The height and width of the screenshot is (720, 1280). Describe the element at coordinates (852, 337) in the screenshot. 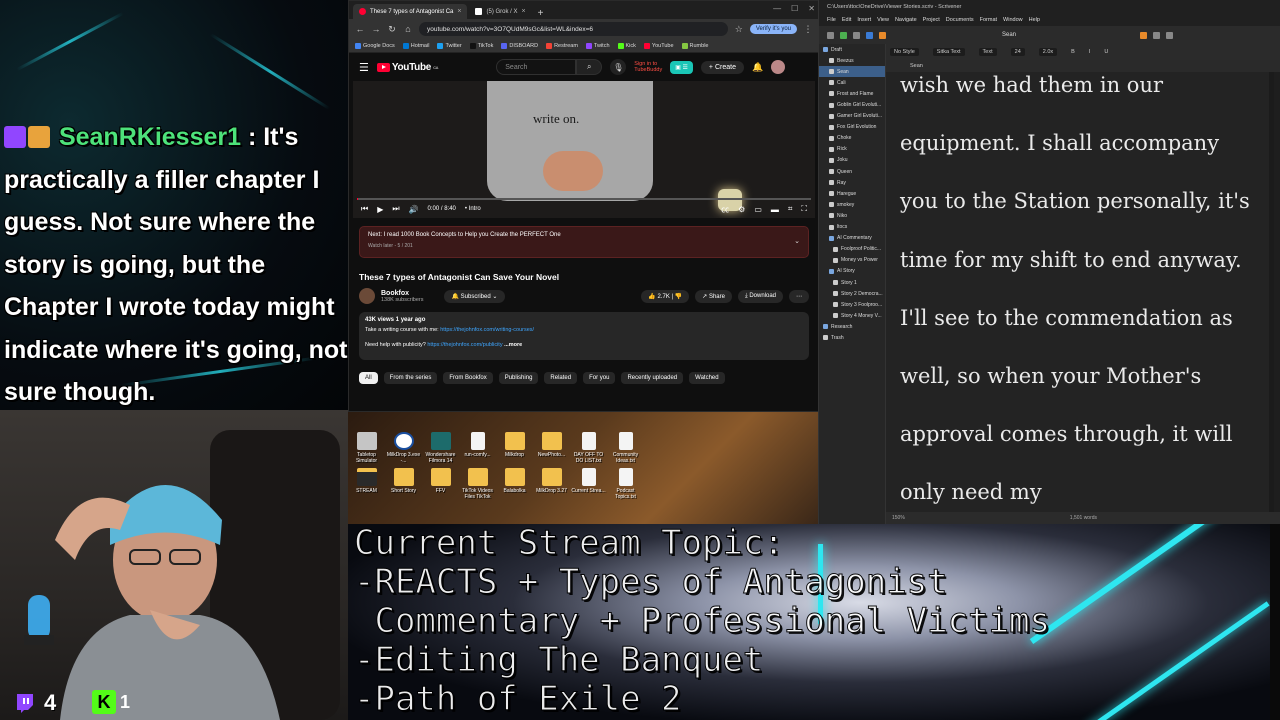

I see `binder-item: Trash` at that location.